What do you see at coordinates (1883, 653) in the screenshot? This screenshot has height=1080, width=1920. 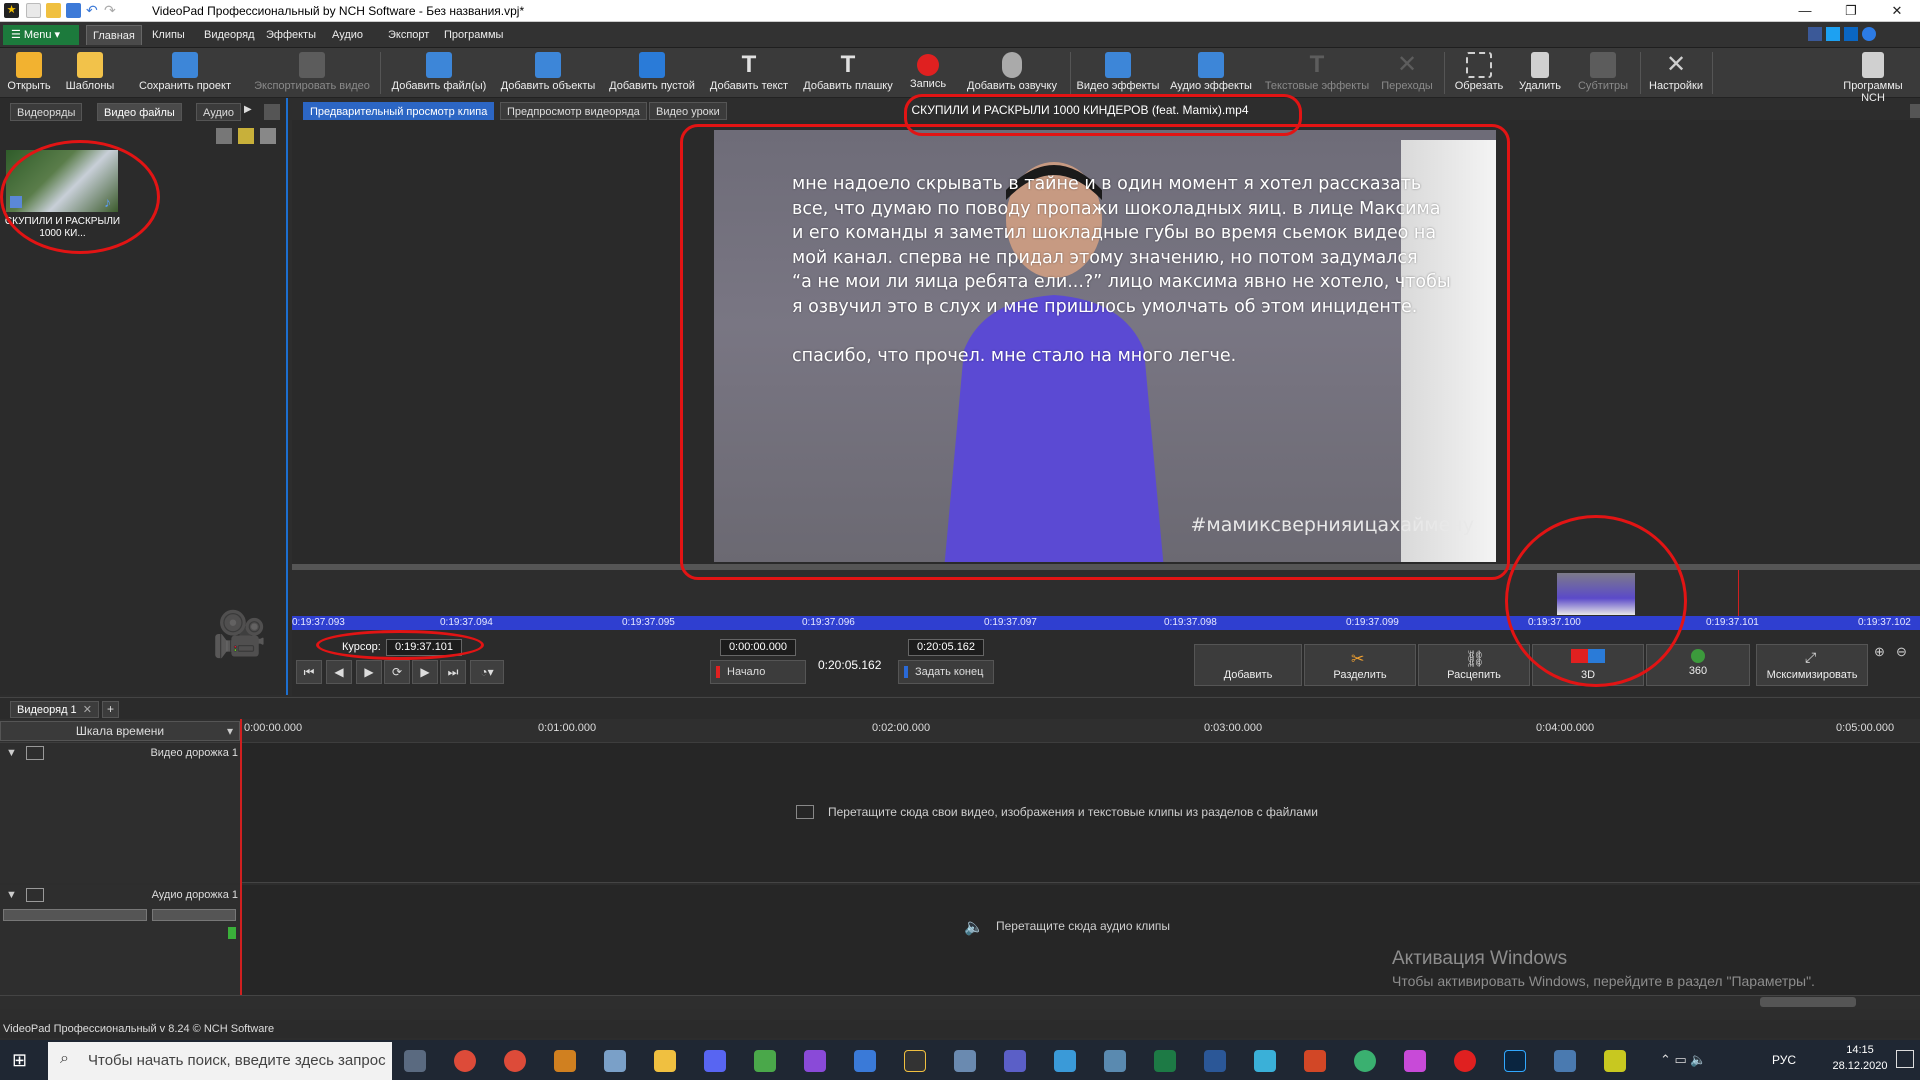 I see `zoom-in-icon: ⊕` at bounding box center [1883, 653].